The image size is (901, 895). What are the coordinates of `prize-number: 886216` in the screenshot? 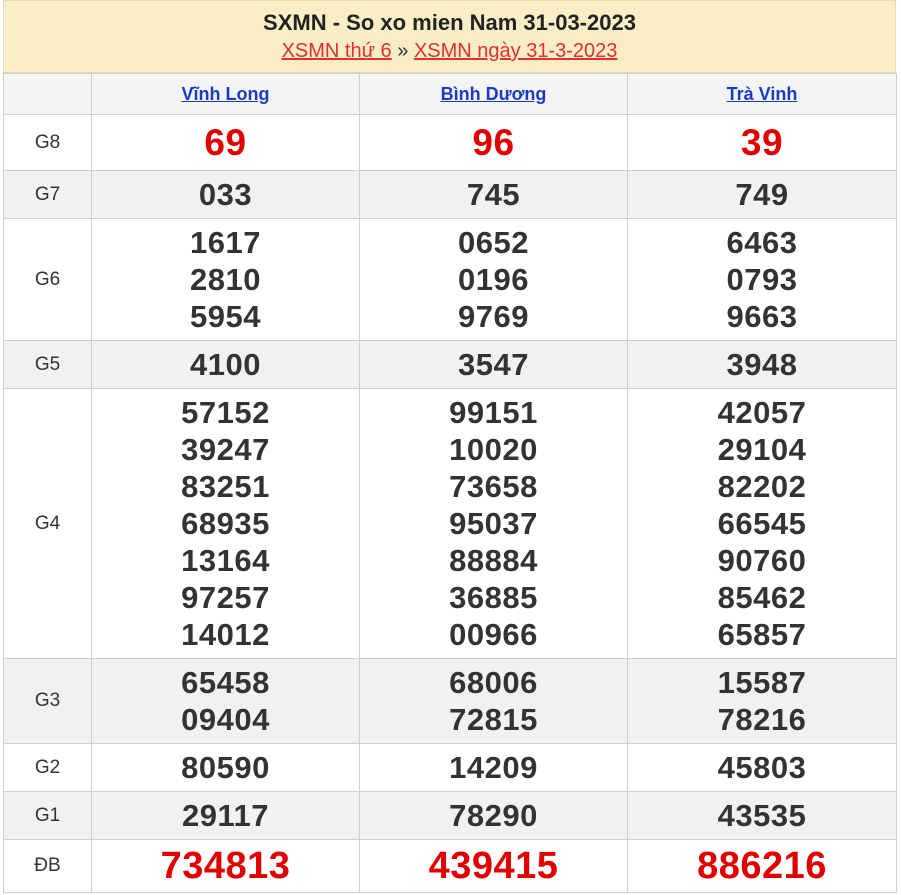 It's located at (762, 866).